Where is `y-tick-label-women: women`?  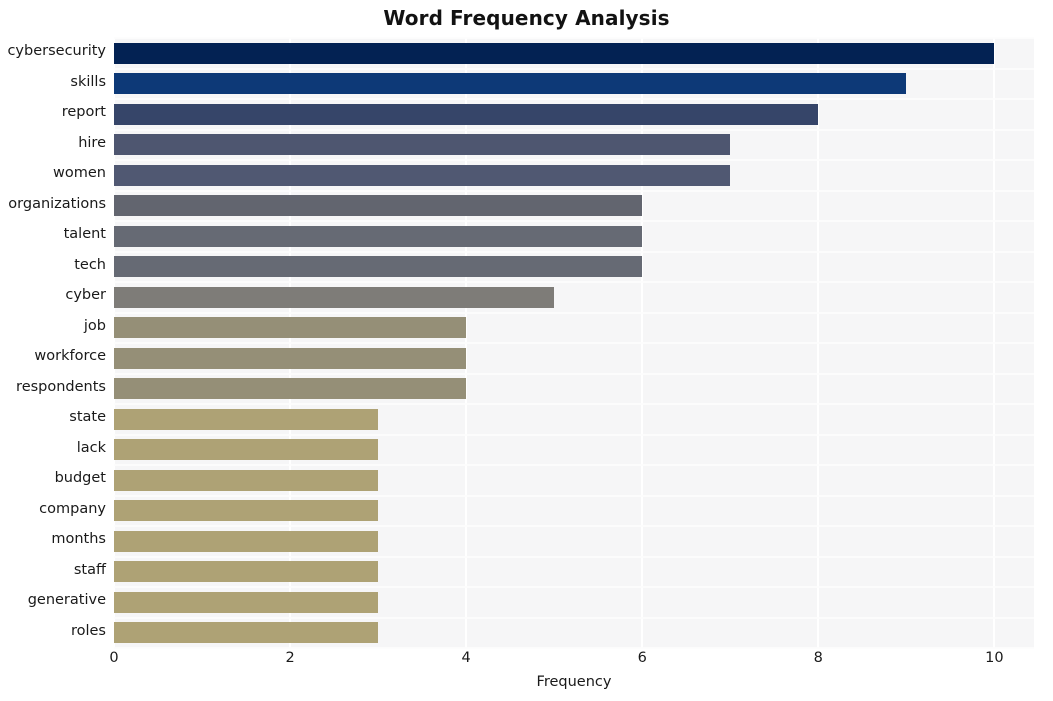 y-tick-label-women: women is located at coordinates (79, 173).